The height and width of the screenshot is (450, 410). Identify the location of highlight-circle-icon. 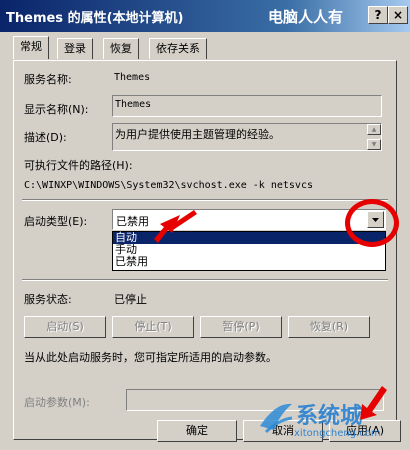
(372, 223).